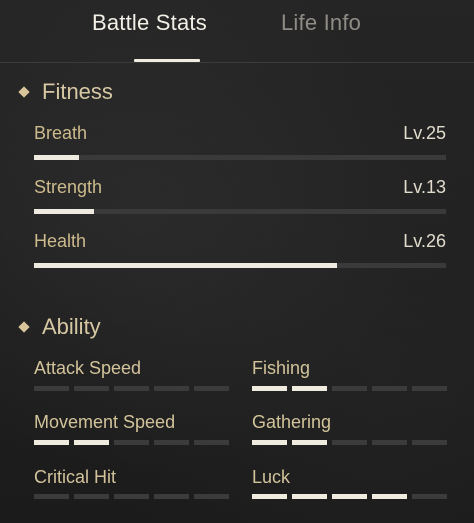  I want to click on stat-level-strength: Lv.13, so click(424, 187).